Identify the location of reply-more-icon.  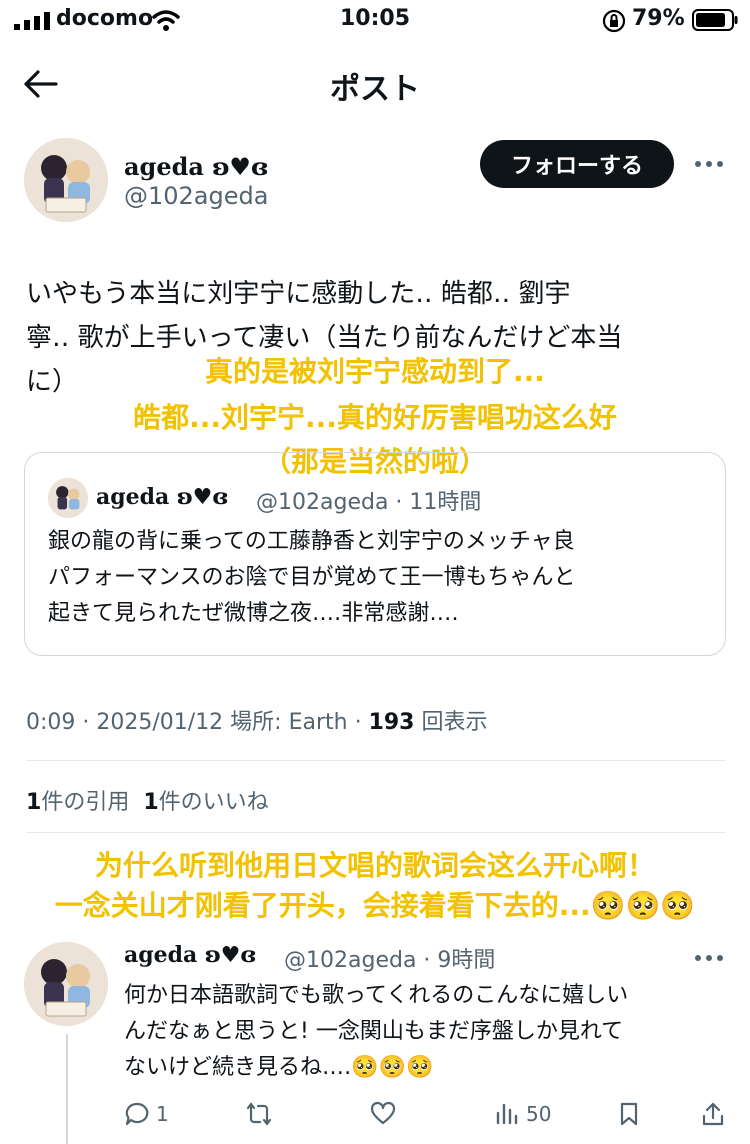
(709, 958).